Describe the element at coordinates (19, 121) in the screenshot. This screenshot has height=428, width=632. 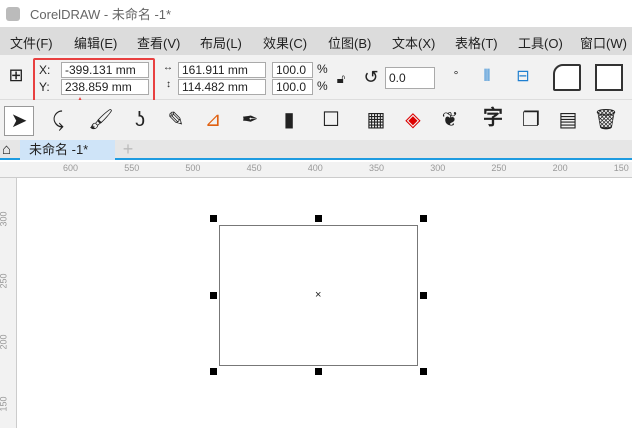
I see `pick-tool-icon: ➤` at that location.